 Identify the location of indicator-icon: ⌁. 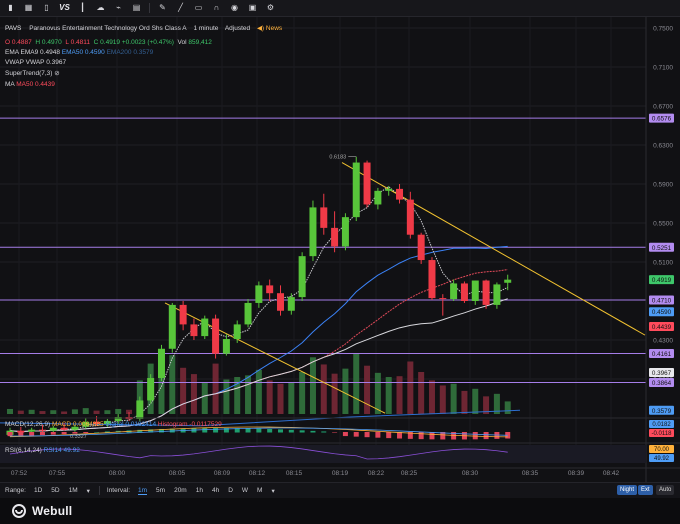
(118, 8).